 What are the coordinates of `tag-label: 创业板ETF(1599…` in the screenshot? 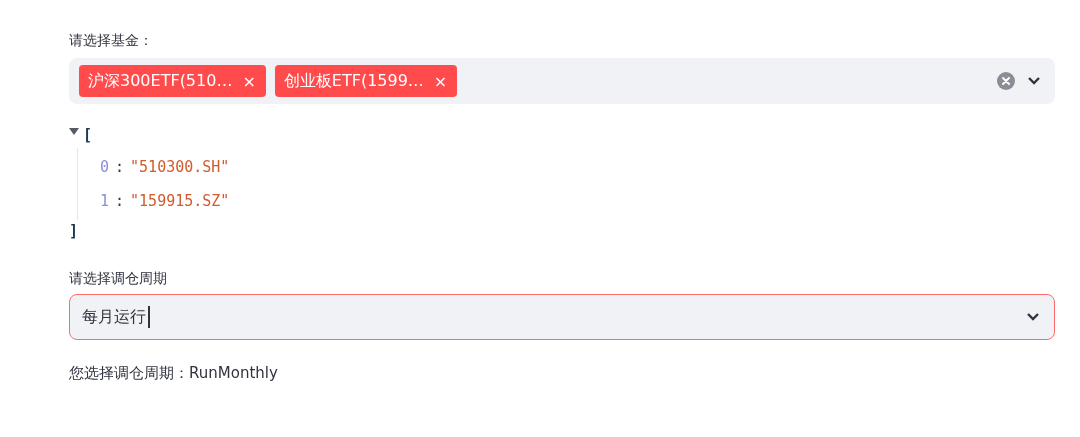 It's located at (353, 81).